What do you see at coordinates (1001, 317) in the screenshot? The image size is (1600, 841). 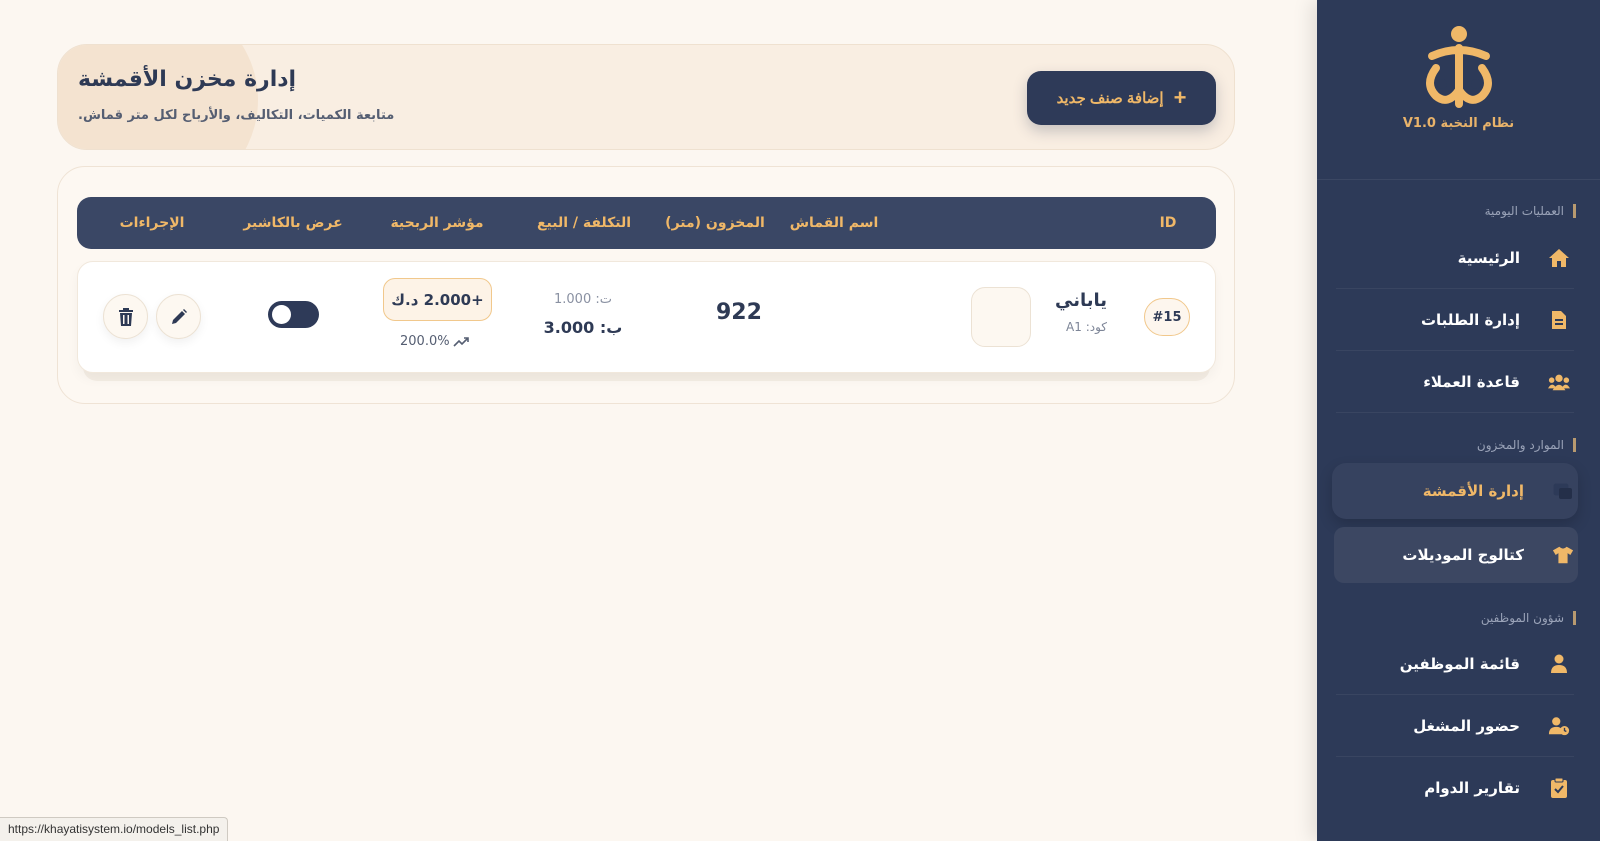 I see `fabric-thumbnail` at bounding box center [1001, 317].